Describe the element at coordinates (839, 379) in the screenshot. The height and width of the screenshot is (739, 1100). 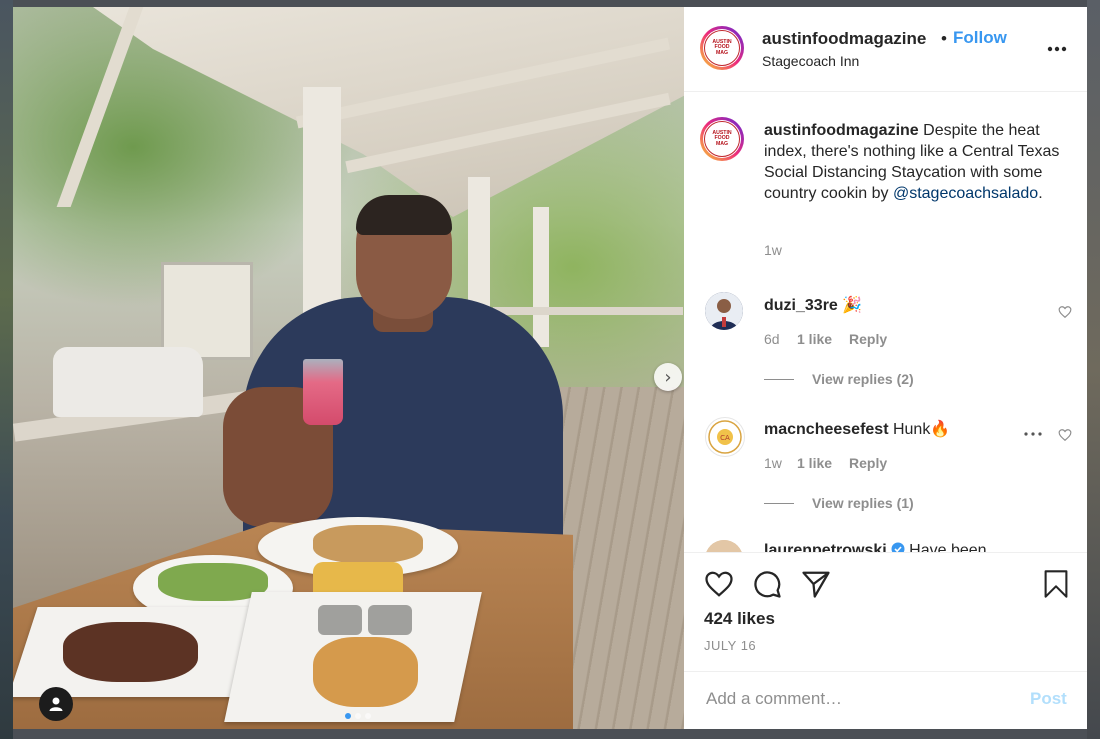
I see `view-replies-button: View replies (2)` at that location.